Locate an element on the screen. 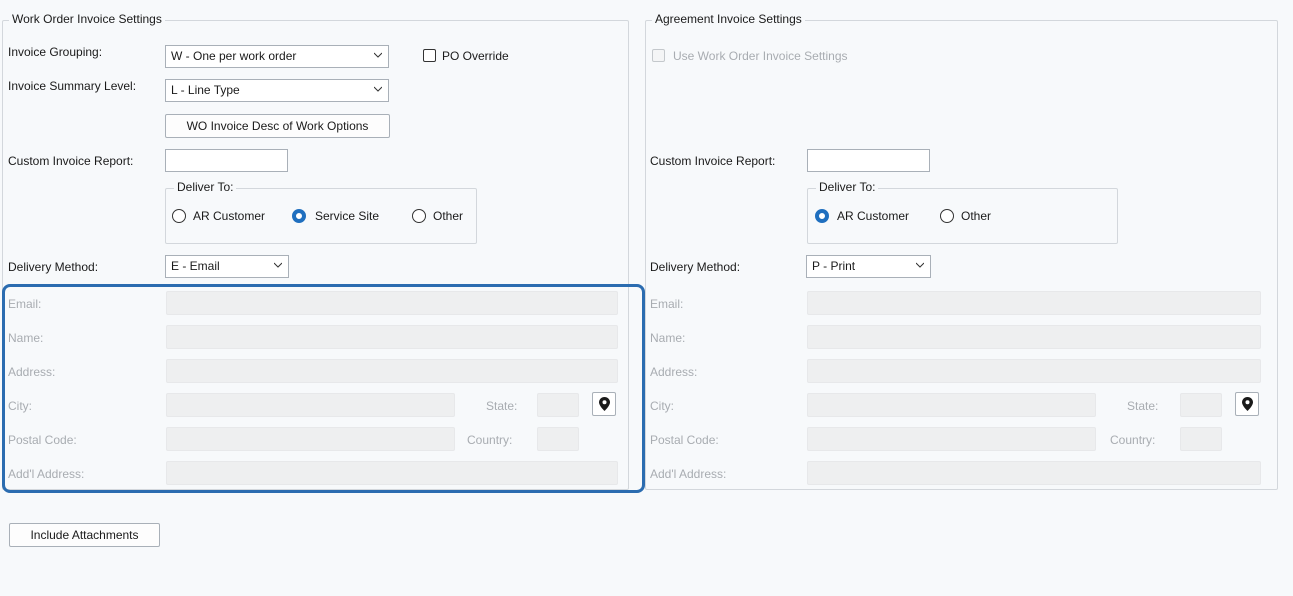 The image size is (1293, 596). agr-map-pin-button is located at coordinates (1247, 404).